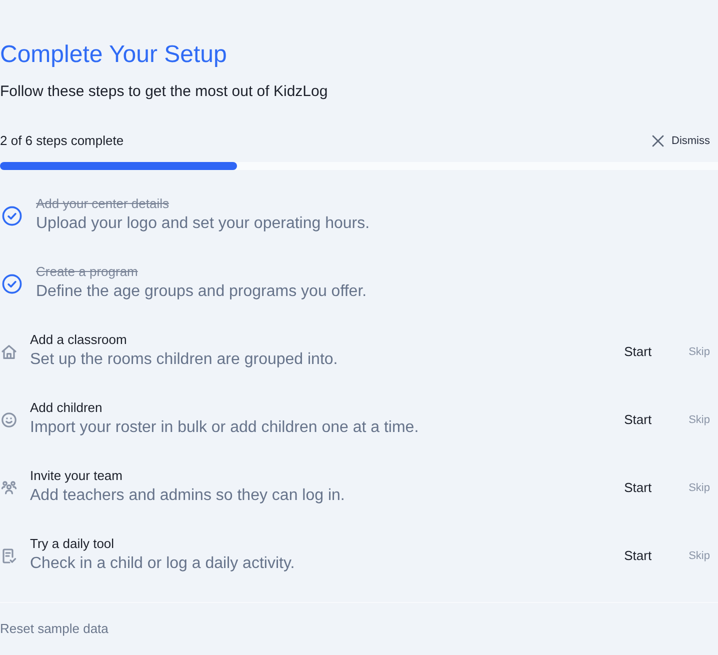 The width and height of the screenshot is (718, 655). I want to click on step-title: Add a classroom, so click(78, 340).